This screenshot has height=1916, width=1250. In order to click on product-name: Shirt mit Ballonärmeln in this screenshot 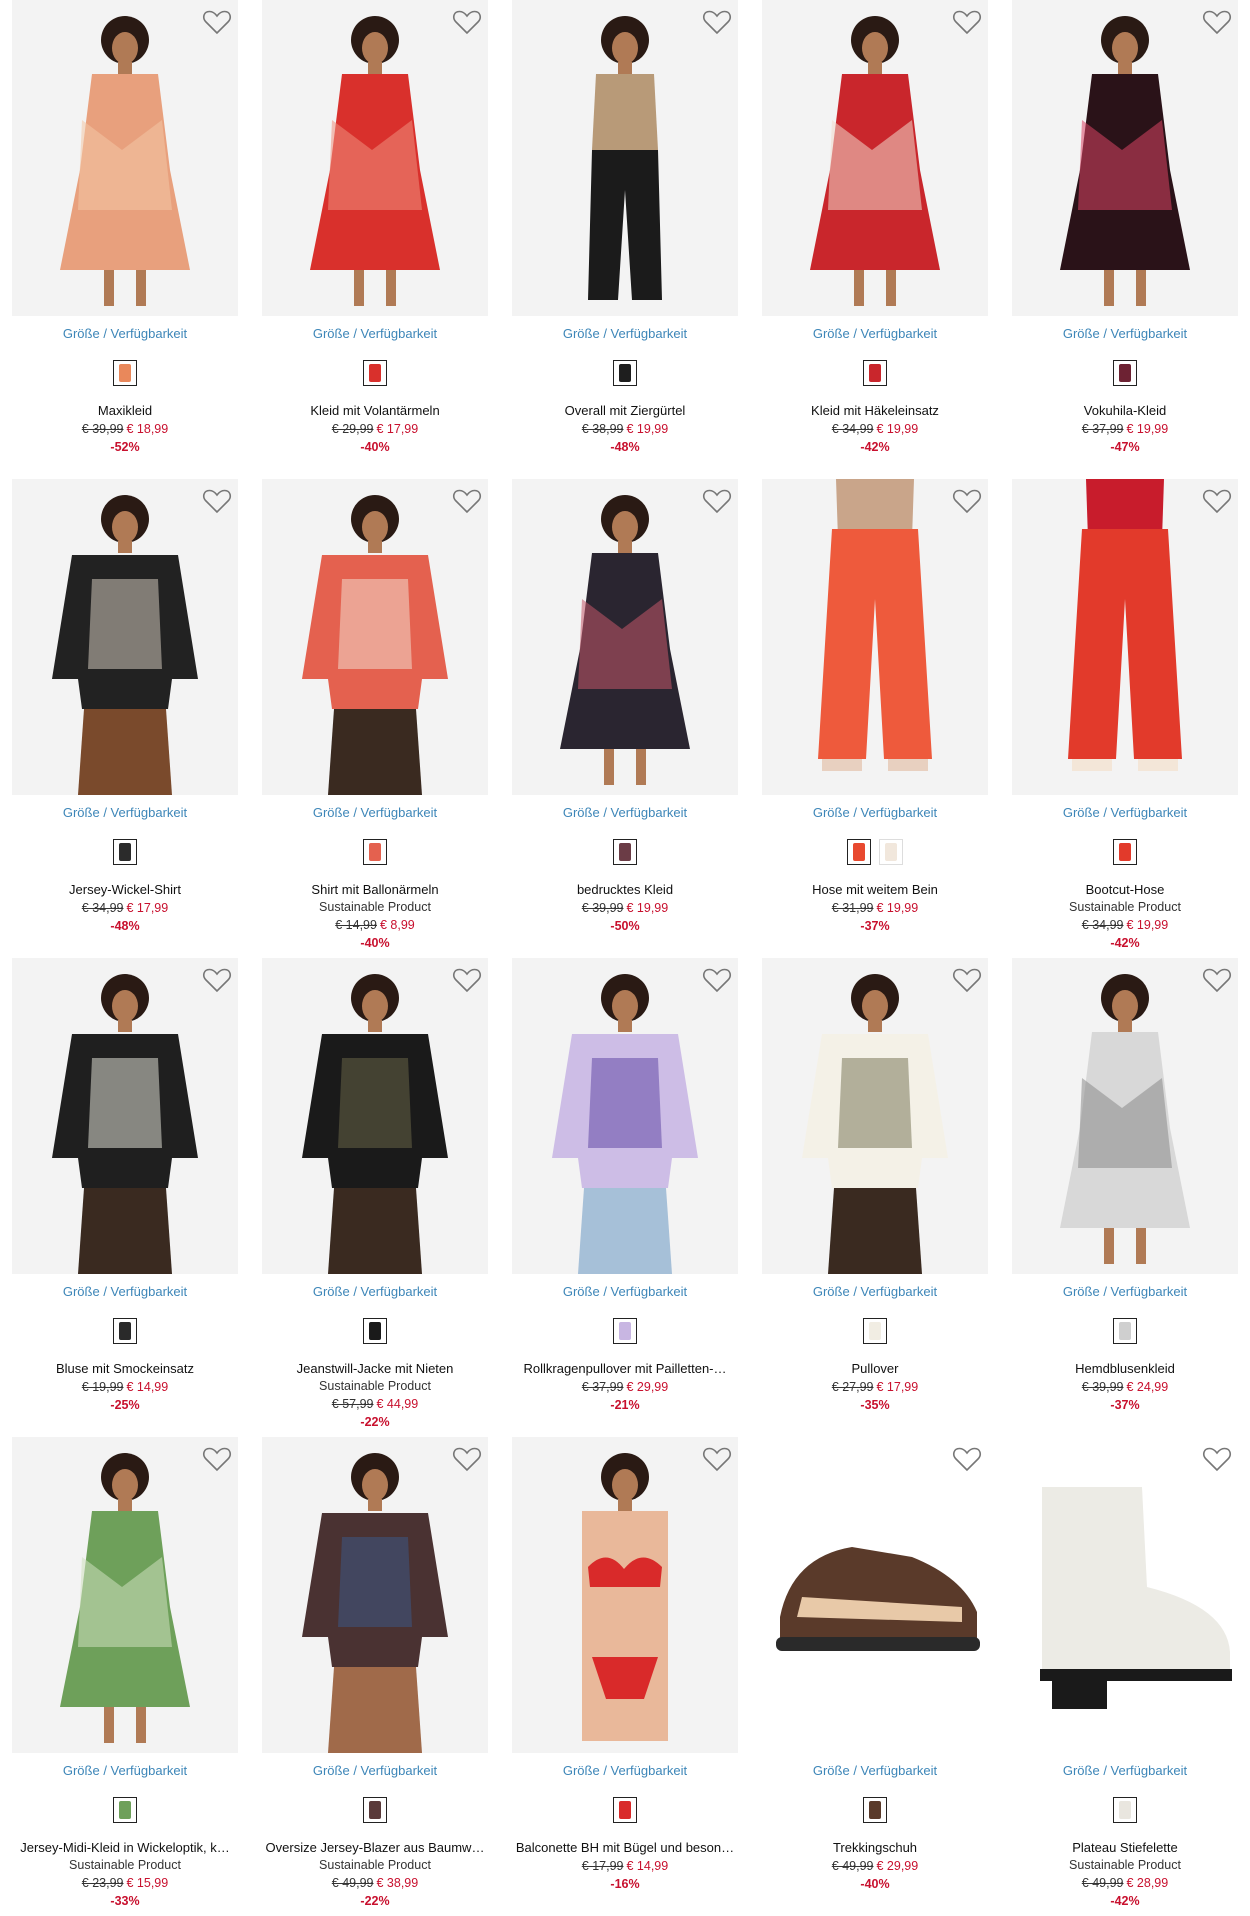, I will do `click(375, 890)`.